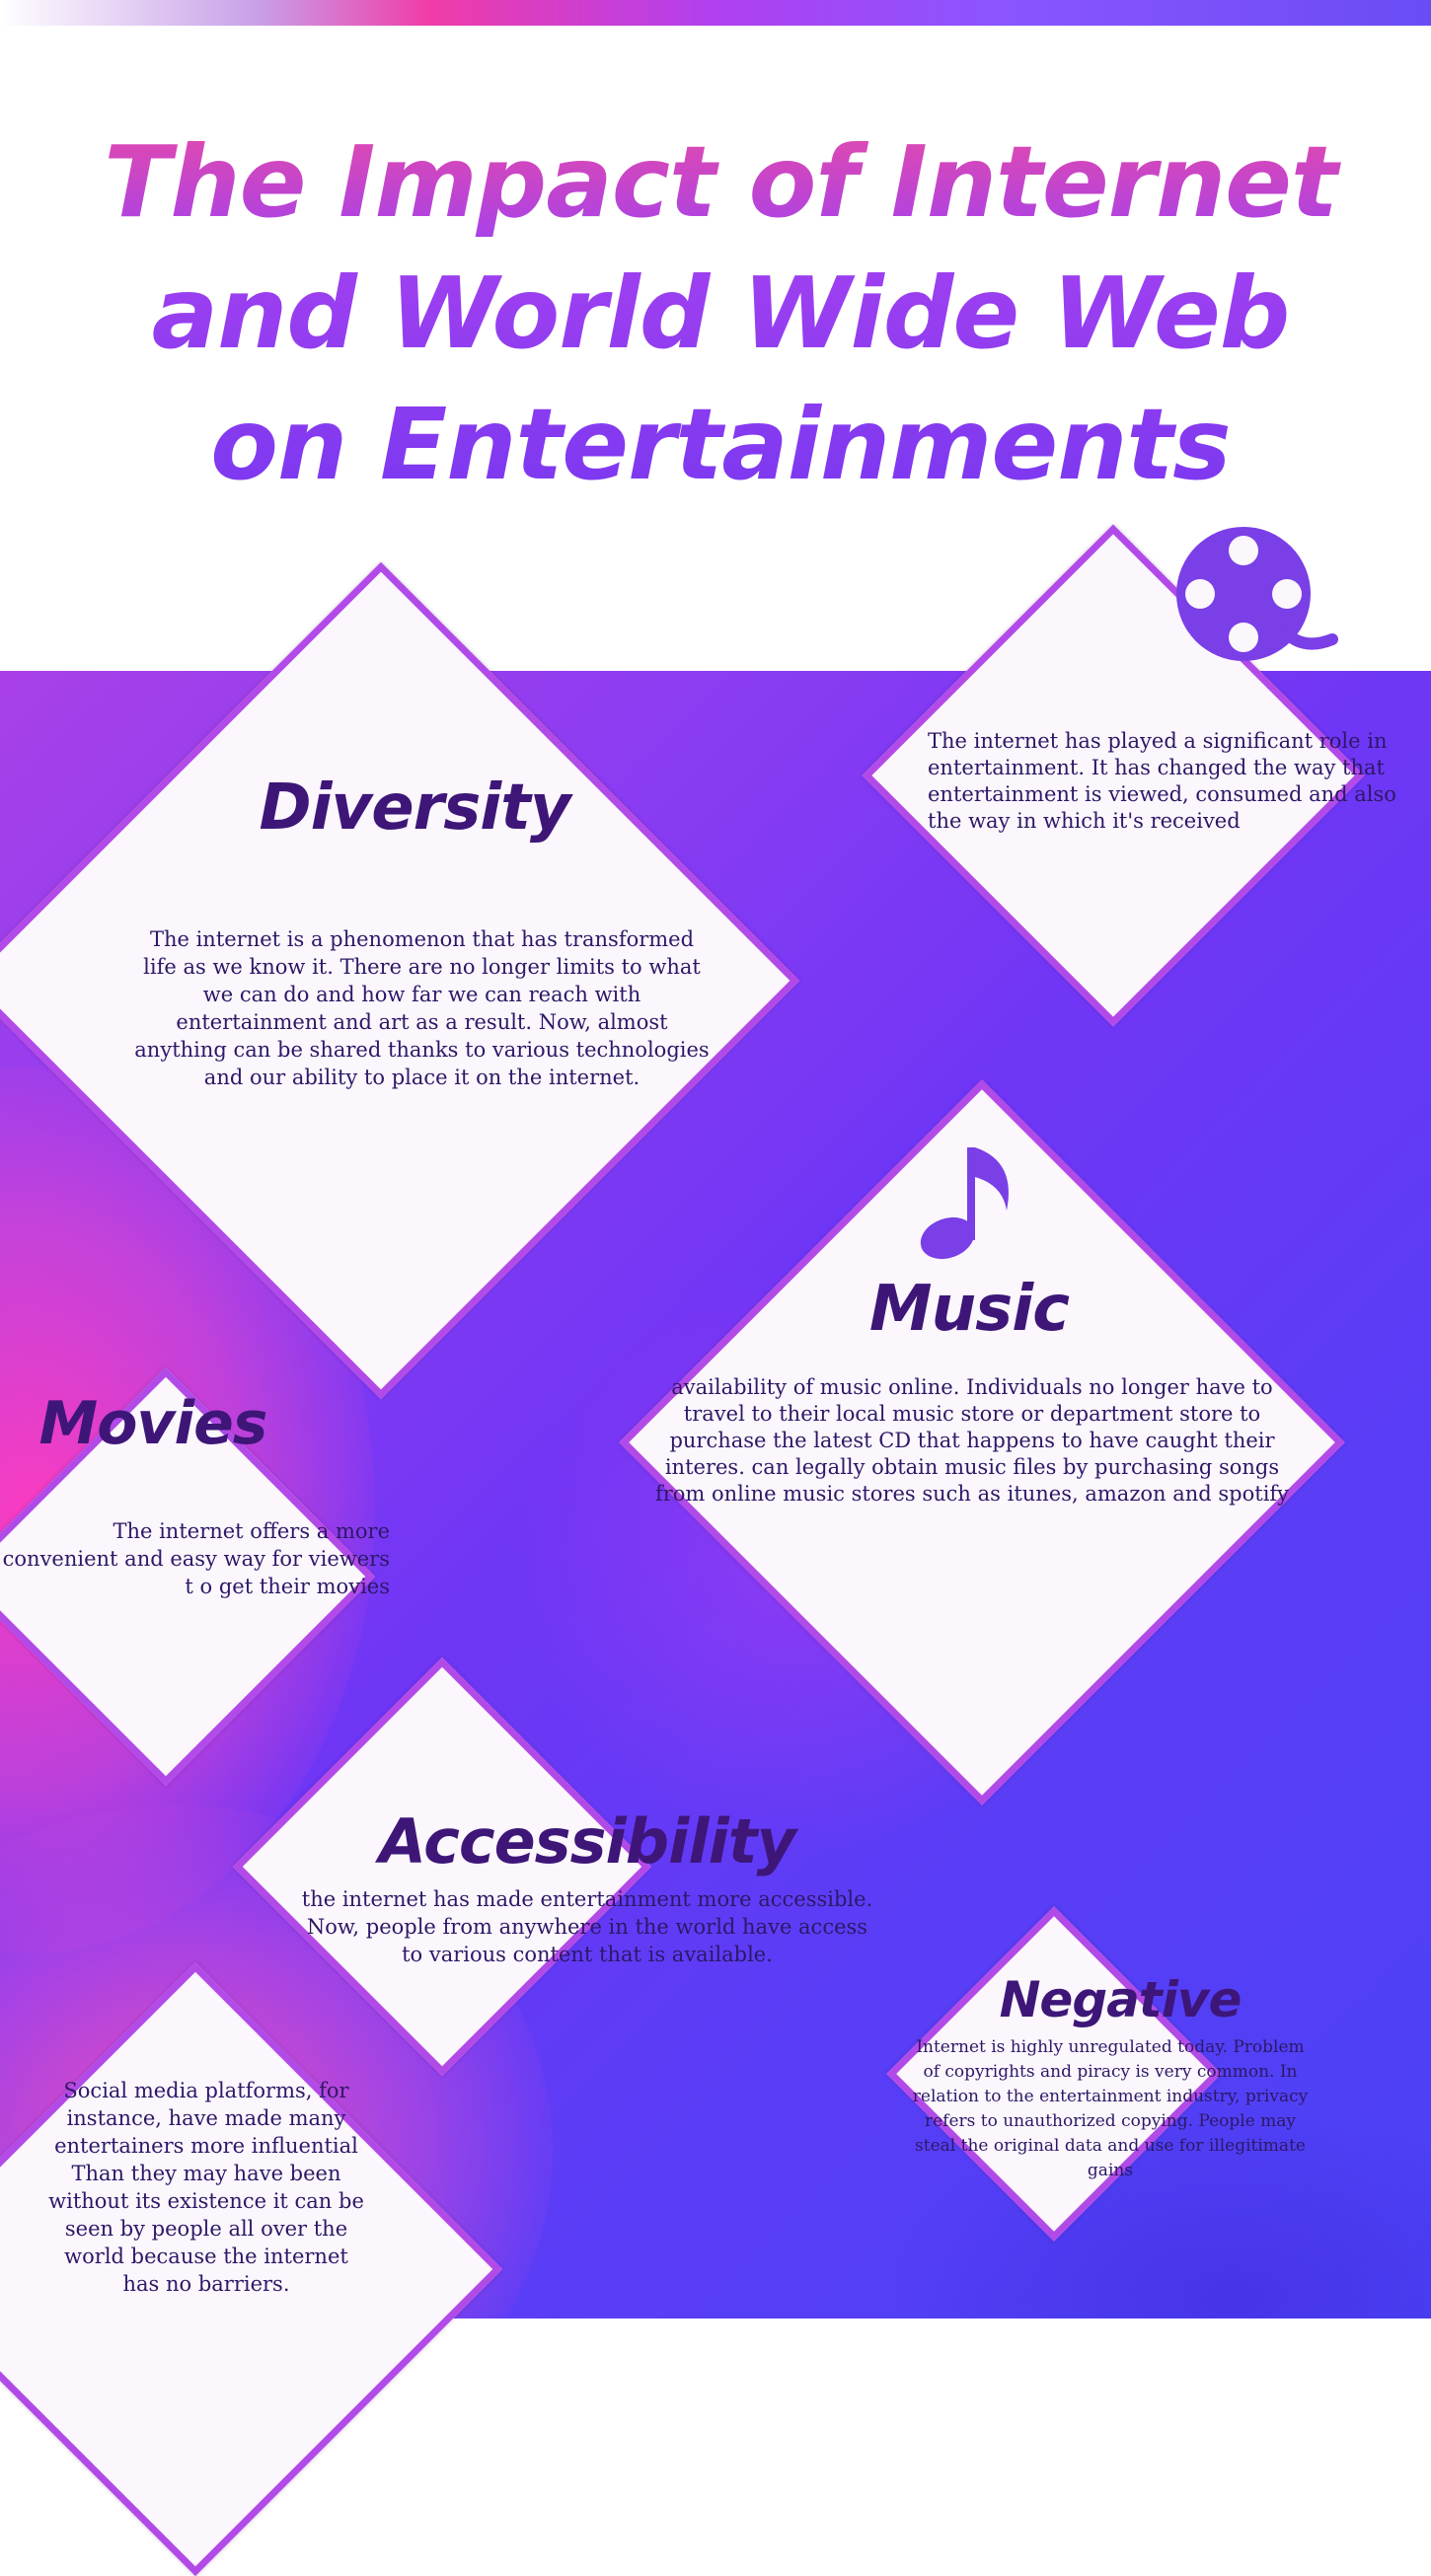  What do you see at coordinates (1257, 594) in the screenshot?
I see `film-reel-icon` at bounding box center [1257, 594].